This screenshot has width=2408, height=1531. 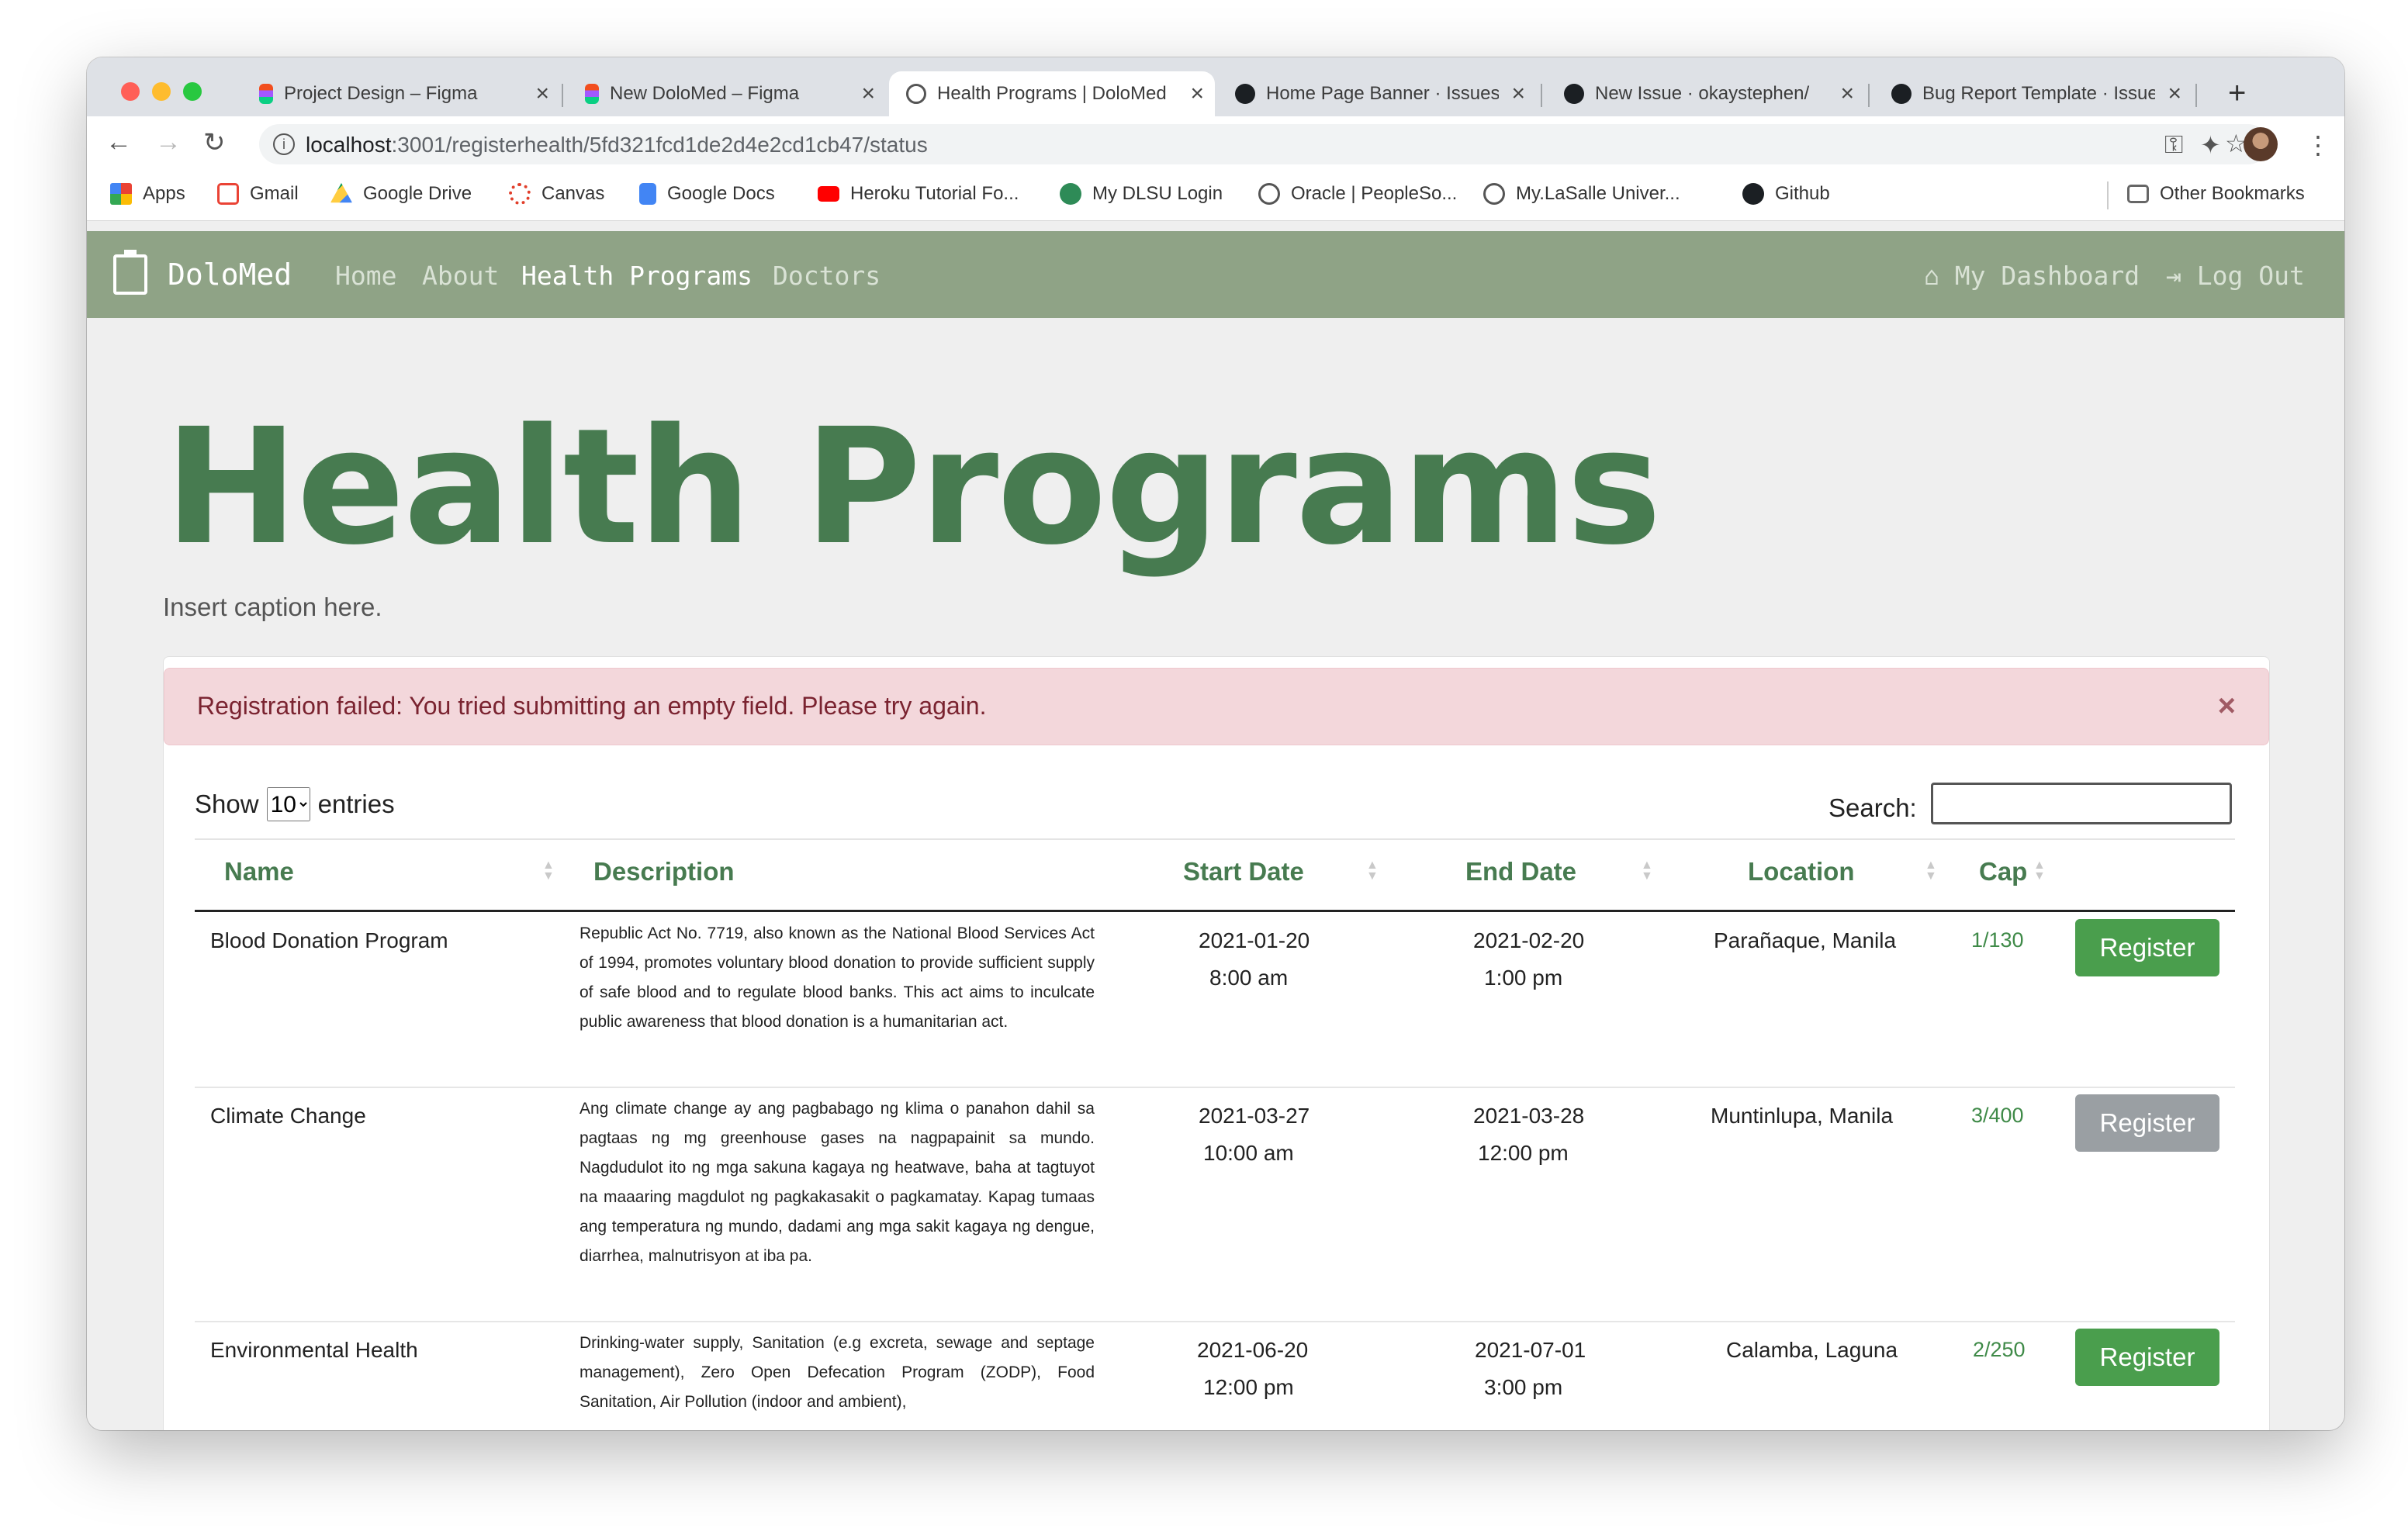 I want to click on nav-home: Home, so click(x=365, y=276).